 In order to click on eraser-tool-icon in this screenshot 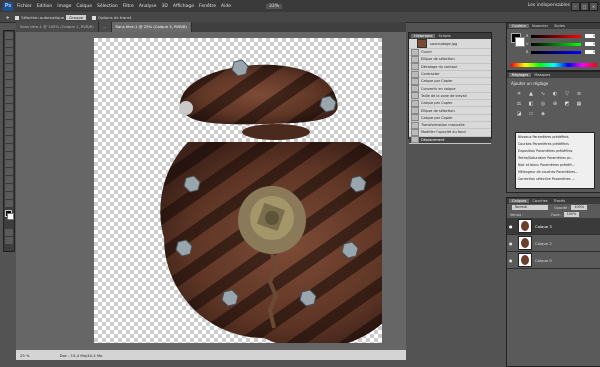, I will do `click(9, 115)`.